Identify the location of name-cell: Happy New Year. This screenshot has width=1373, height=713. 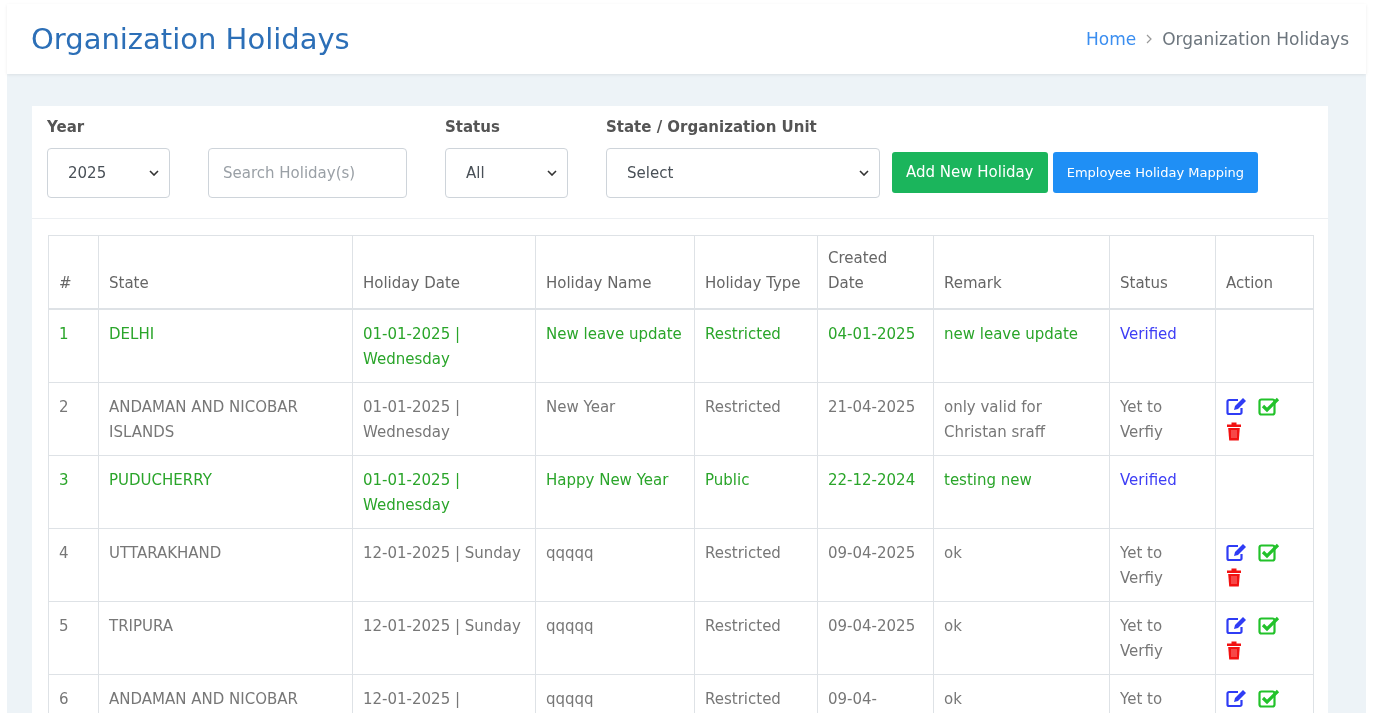
(615, 492).